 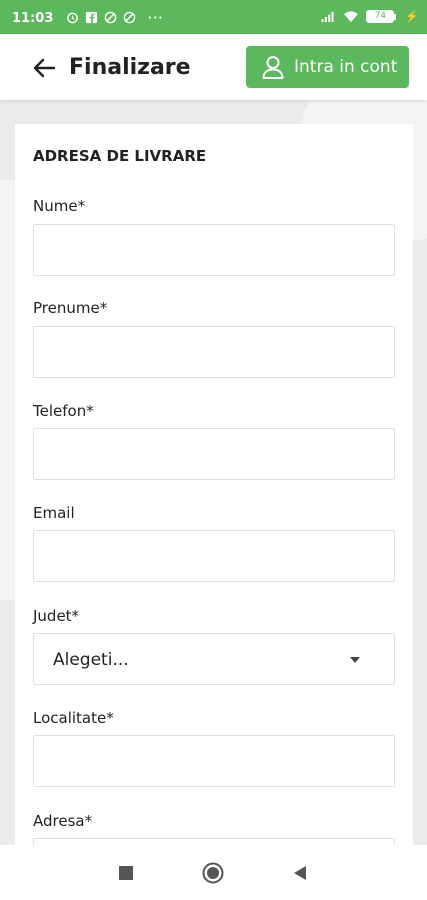 What do you see at coordinates (213, 67) in the screenshot?
I see `app-bar: Finalizare Intra in cont` at bounding box center [213, 67].